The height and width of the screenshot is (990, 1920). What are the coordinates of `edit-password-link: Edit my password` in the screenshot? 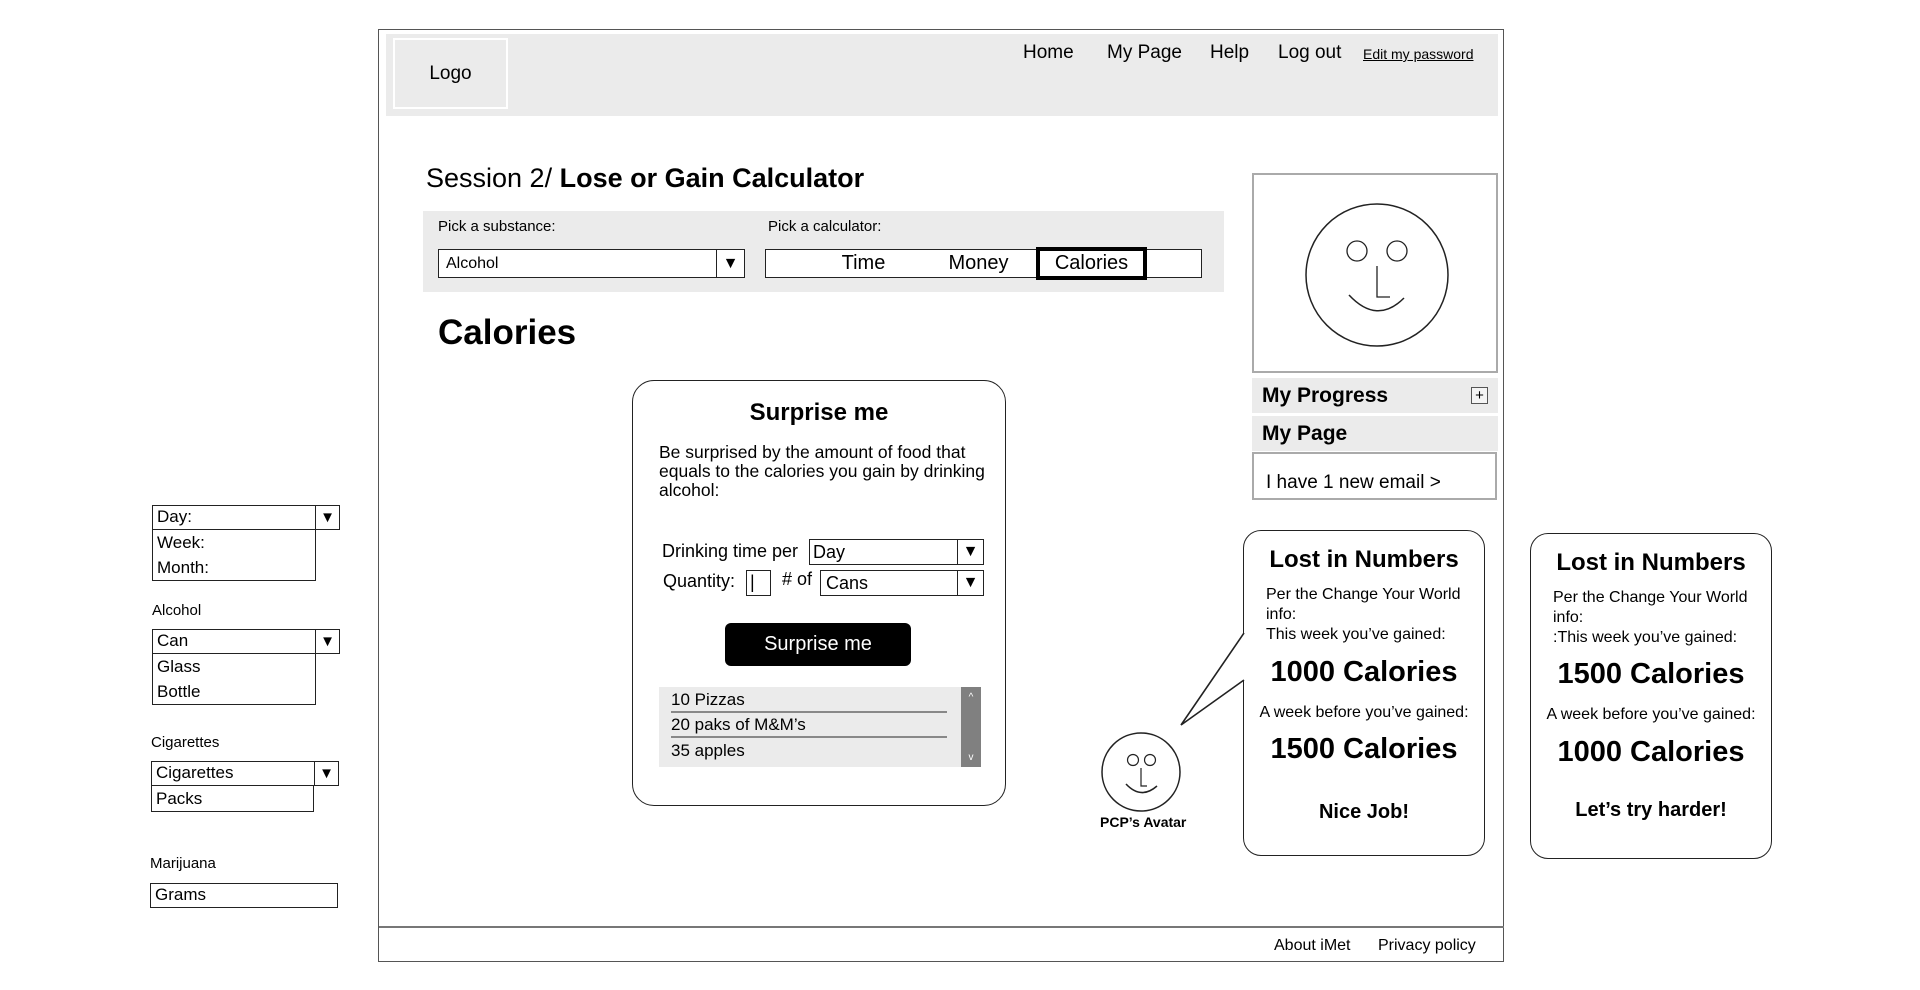 It's located at (1418, 54).